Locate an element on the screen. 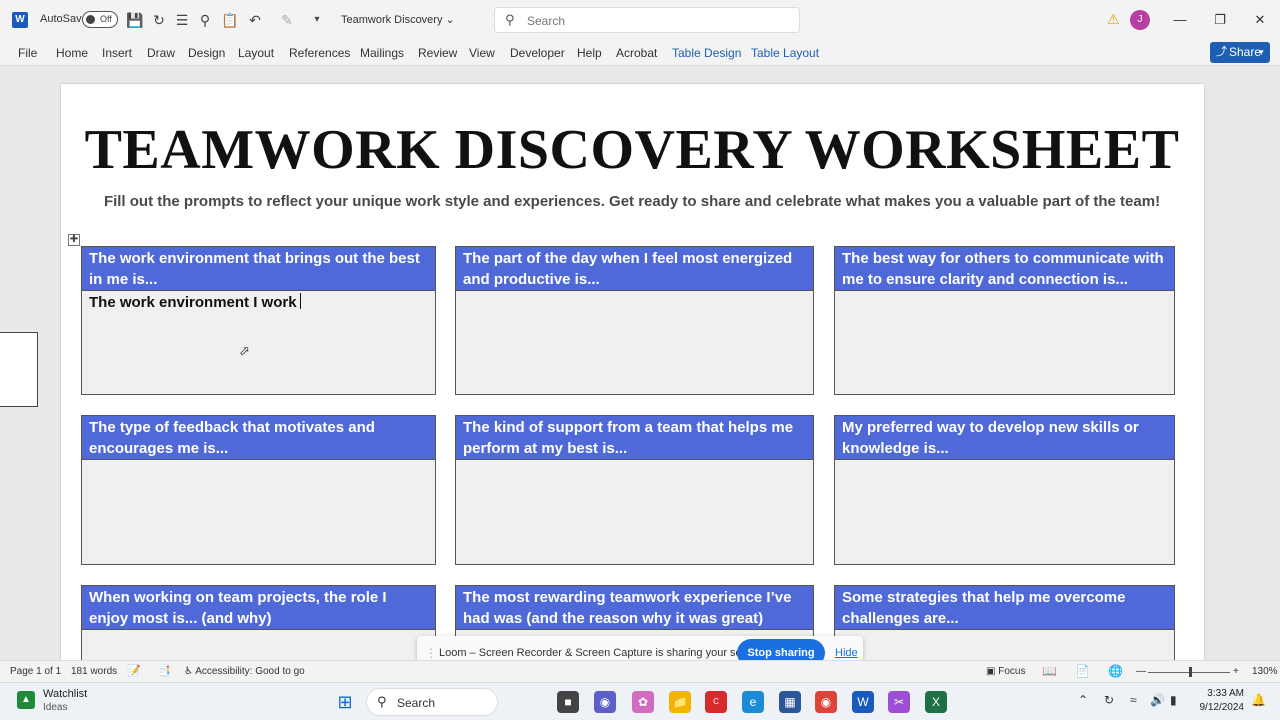 Image resolution: width=1280 pixels, height=720 pixels. toggle-knob is located at coordinates (90, 19).